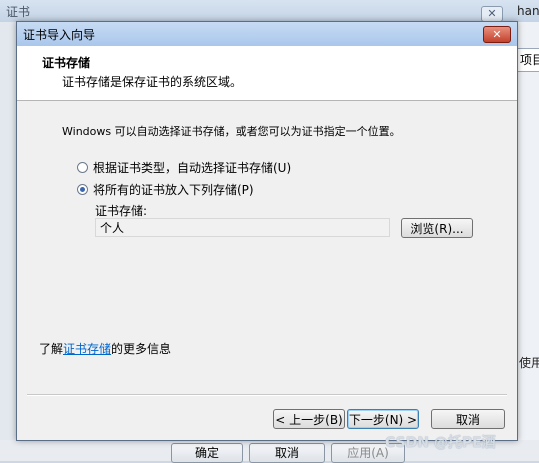  What do you see at coordinates (66, 63) in the screenshot?
I see `header-title: 证书存储` at bounding box center [66, 63].